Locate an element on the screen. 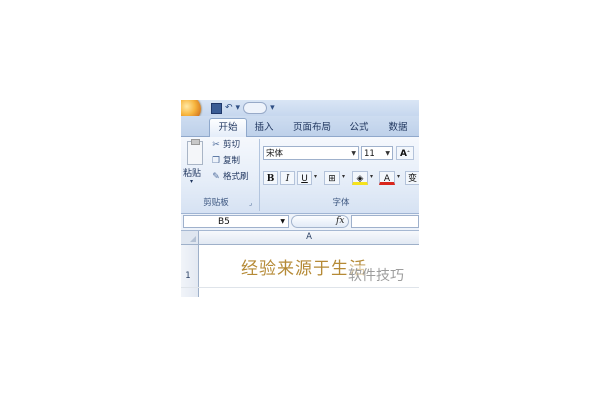  copy-button: ❐ 复制 is located at coordinates (225, 161).